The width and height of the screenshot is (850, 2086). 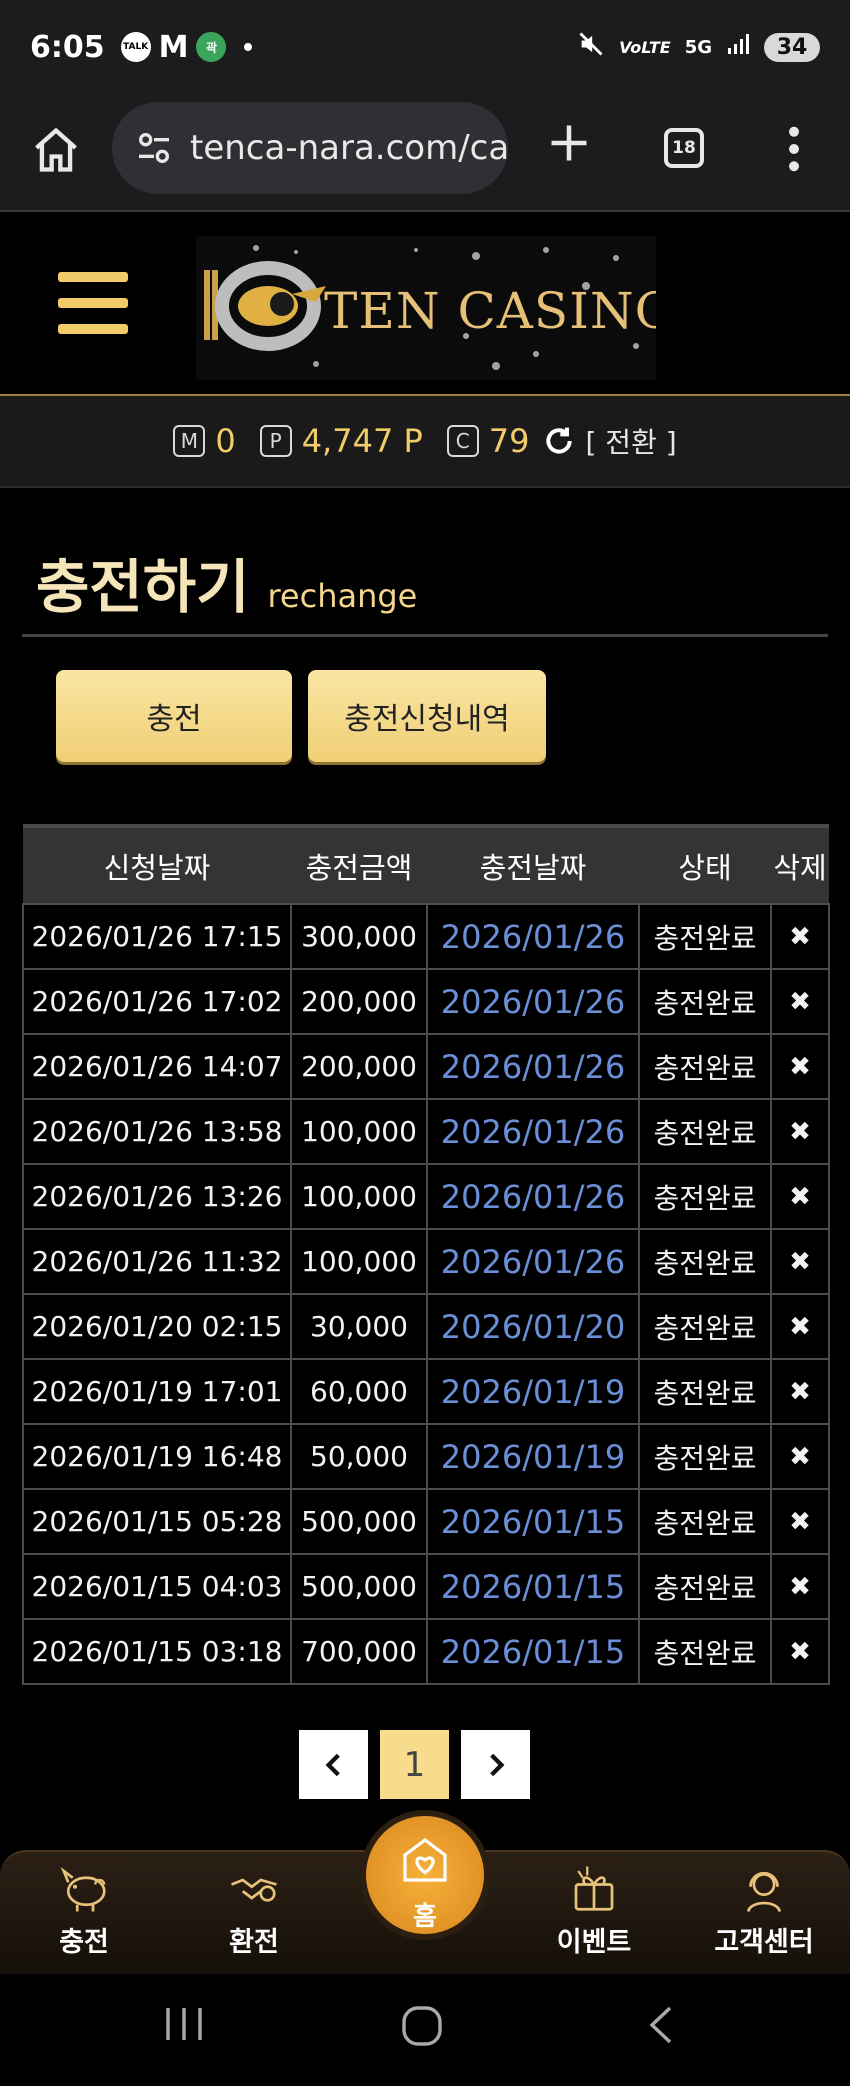 What do you see at coordinates (509, 441) in the screenshot?
I see `comp-value: 79` at bounding box center [509, 441].